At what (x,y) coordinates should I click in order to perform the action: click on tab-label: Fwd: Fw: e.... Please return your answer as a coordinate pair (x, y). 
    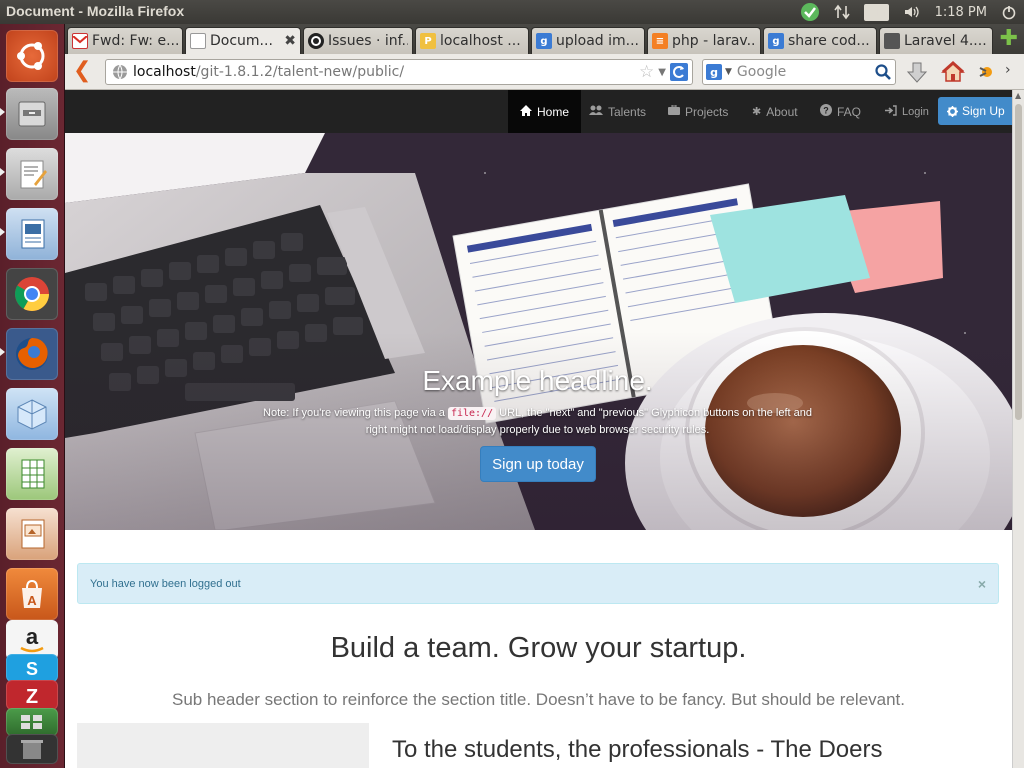
    Looking at the image, I should click on (135, 41).